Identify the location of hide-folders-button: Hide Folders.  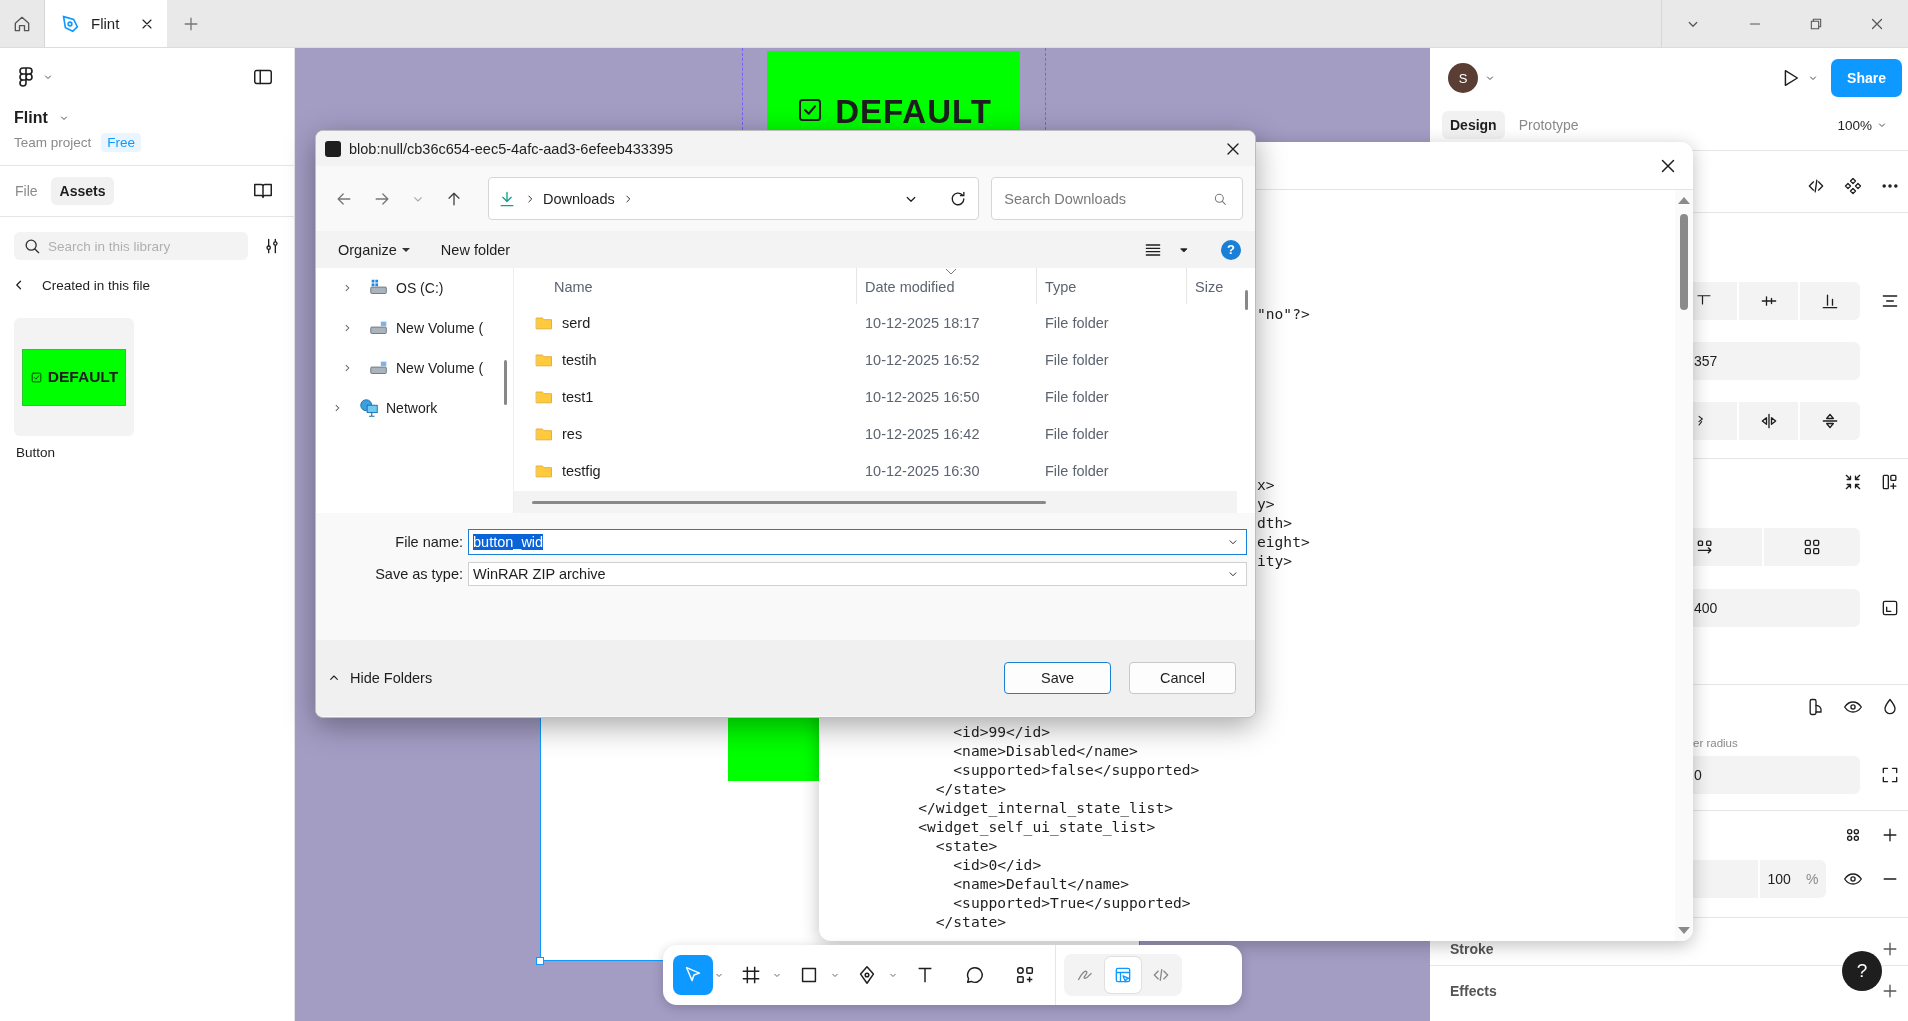
(379, 678).